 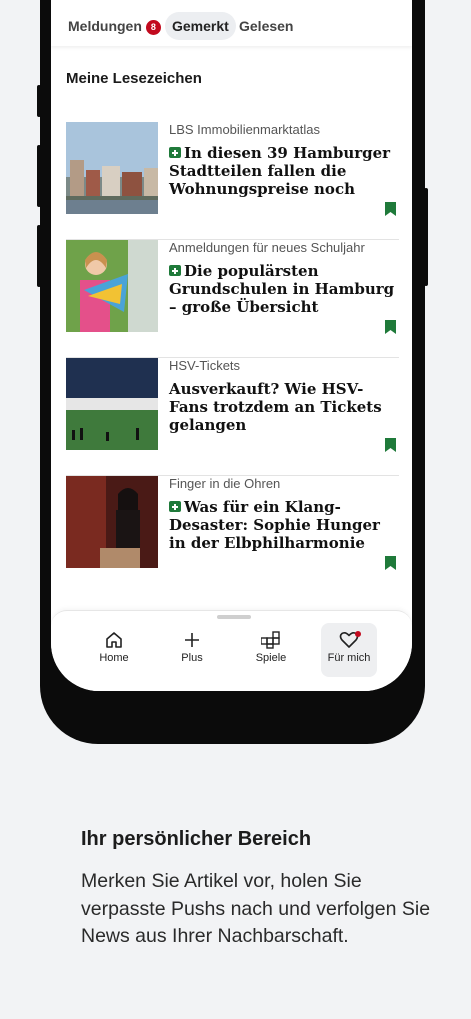 What do you see at coordinates (192, 650) in the screenshot?
I see `nav-plus: Plus` at bounding box center [192, 650].